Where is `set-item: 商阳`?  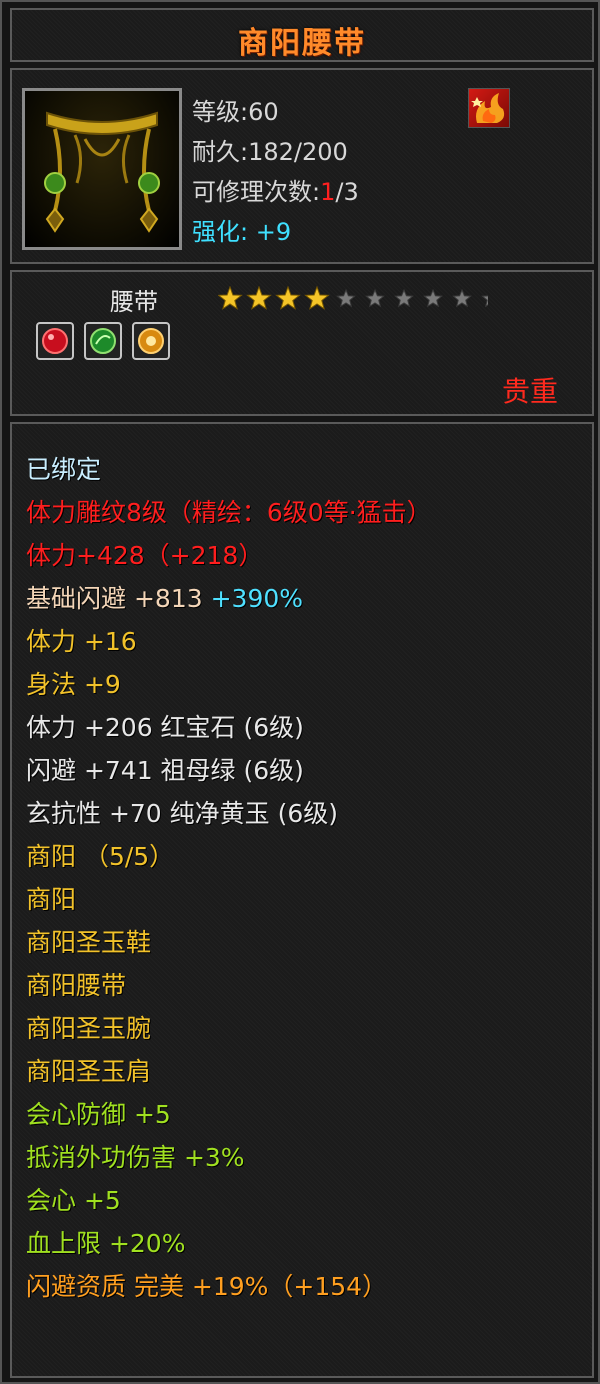
set-item: 商阳 is located at coordinates (51, 899).